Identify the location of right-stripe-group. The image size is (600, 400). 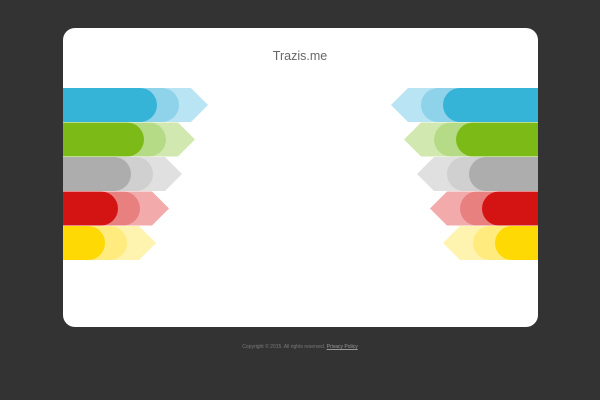
(464, 174).